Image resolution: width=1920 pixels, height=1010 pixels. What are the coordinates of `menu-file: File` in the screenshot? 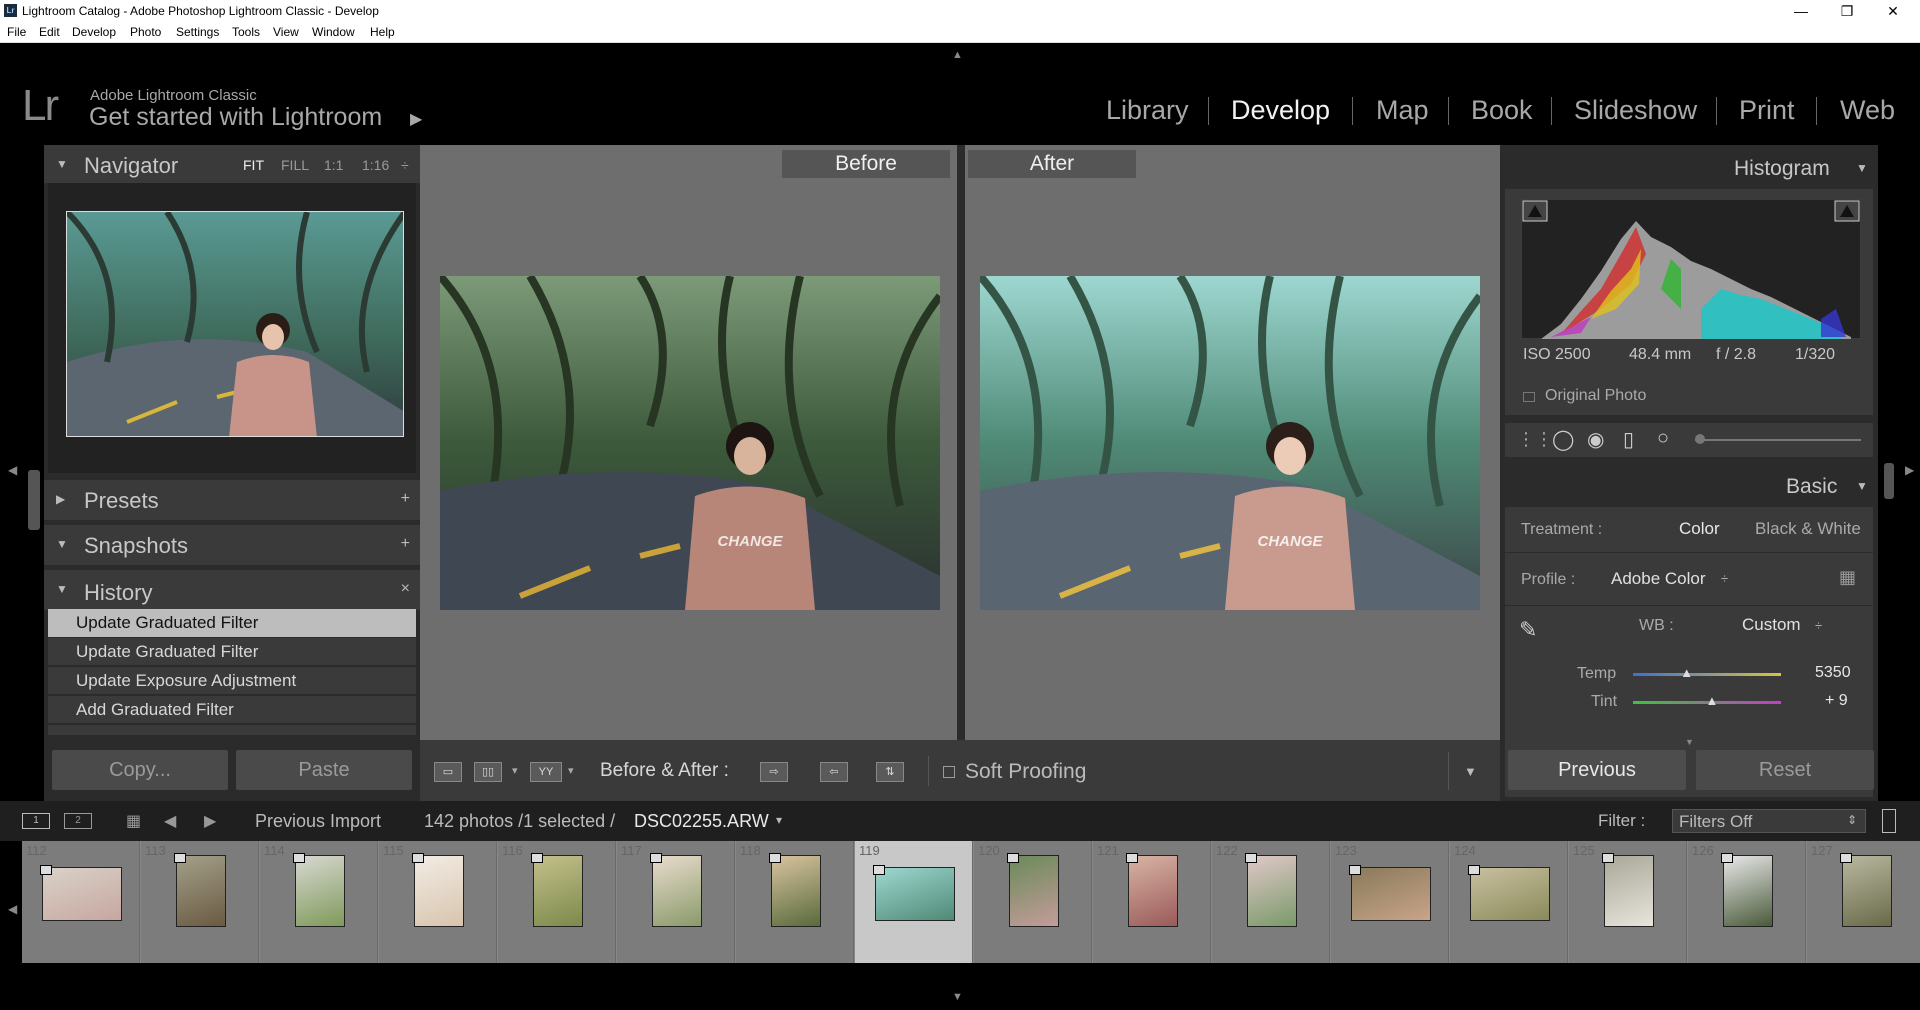 It's located at (16, 32).